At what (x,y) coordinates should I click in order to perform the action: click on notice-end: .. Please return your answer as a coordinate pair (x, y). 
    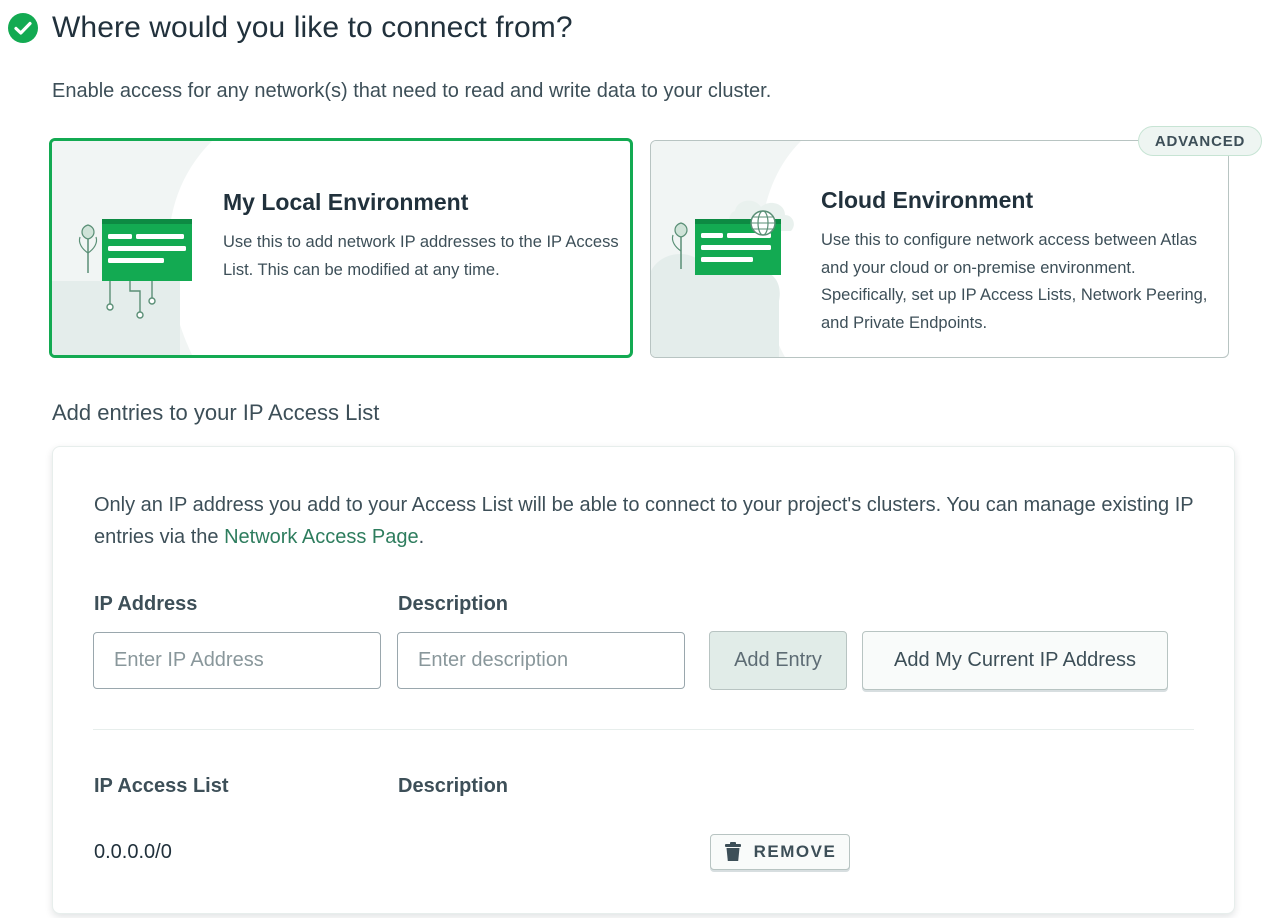
    Looking at the image, I should click on (421, 537).